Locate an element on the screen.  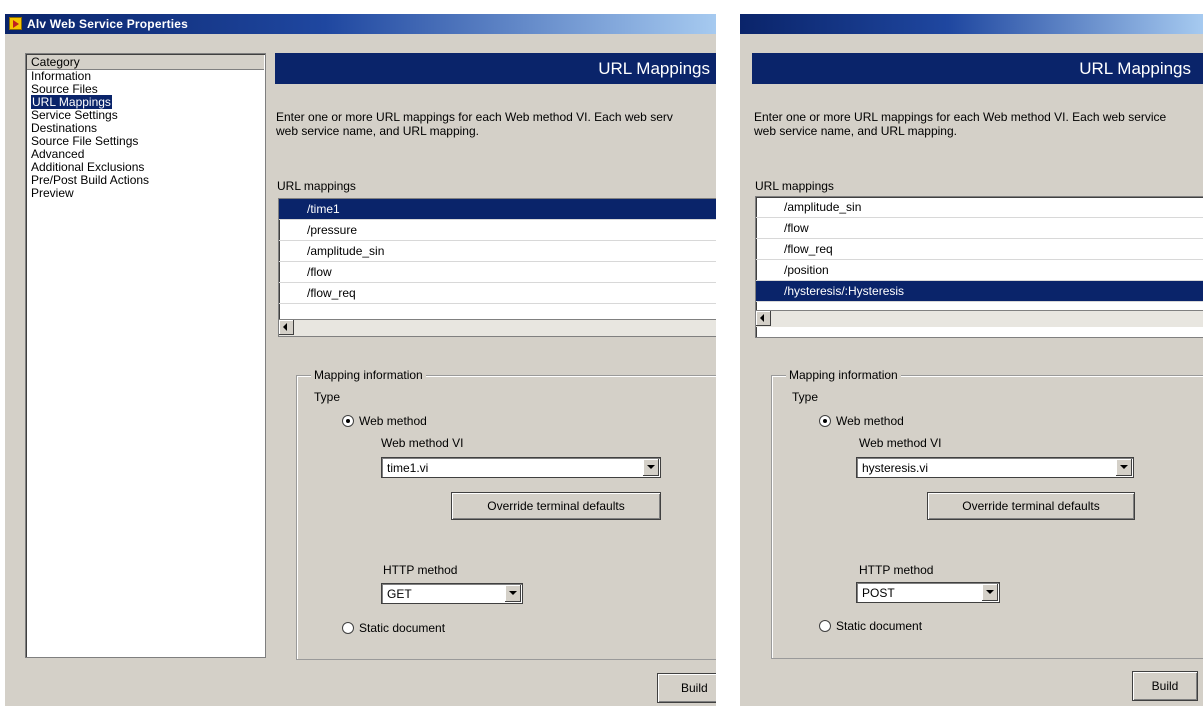
window-title: Alv Web Service Properties is located at coordinates (108, 24).